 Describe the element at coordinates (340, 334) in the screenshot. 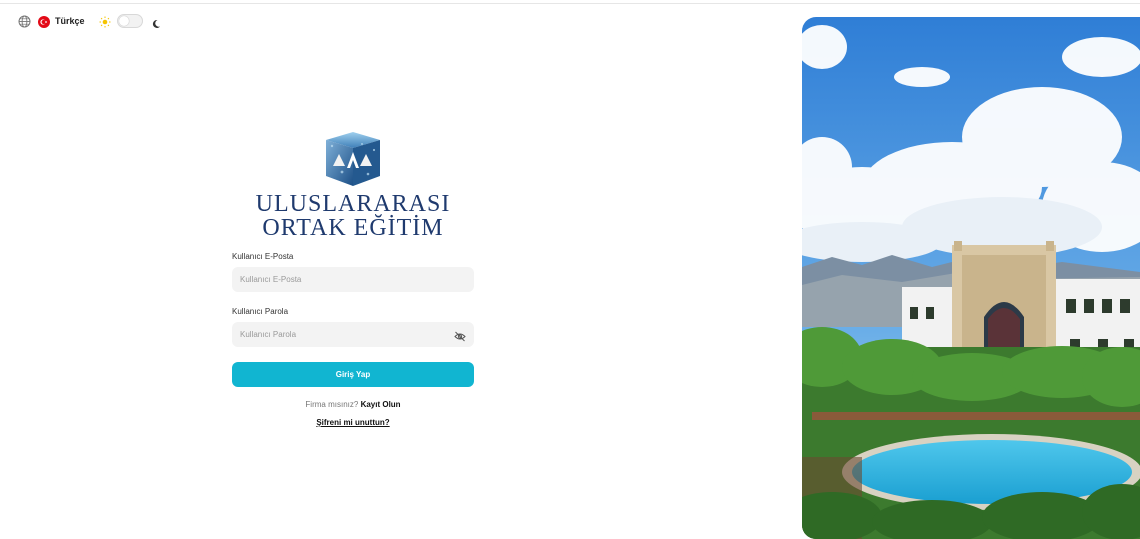

I see `password-field` at that location.